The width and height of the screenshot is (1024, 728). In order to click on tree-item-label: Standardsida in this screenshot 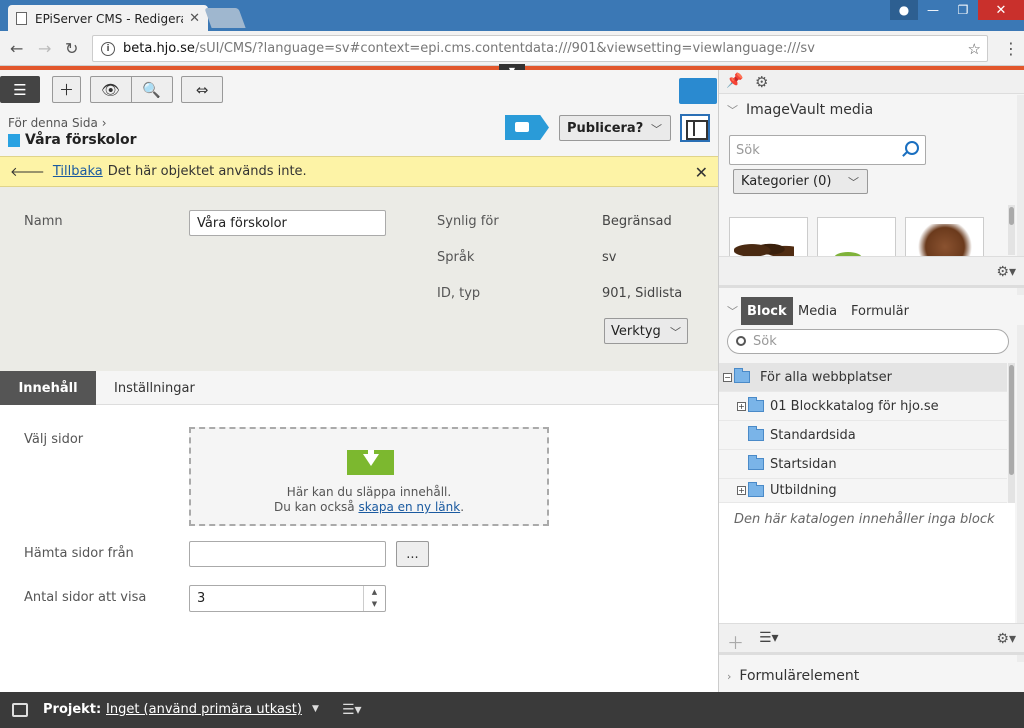, I will do `click(813, 435)`.